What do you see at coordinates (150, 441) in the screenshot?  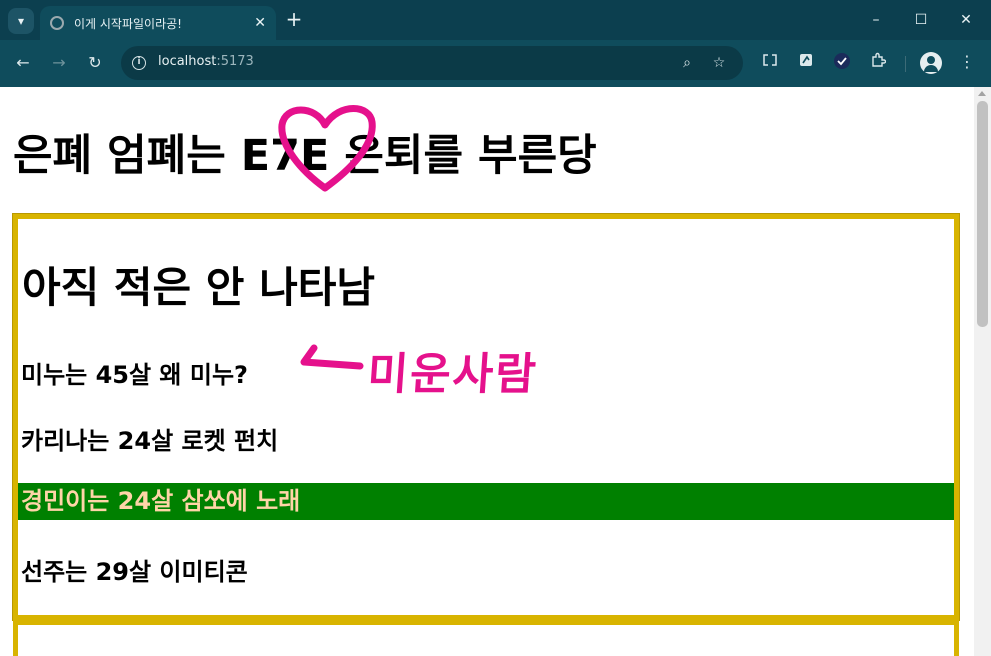 I see `member-item: 카리나는 24살 로켓 펀치` at bounding box center [150, 441].